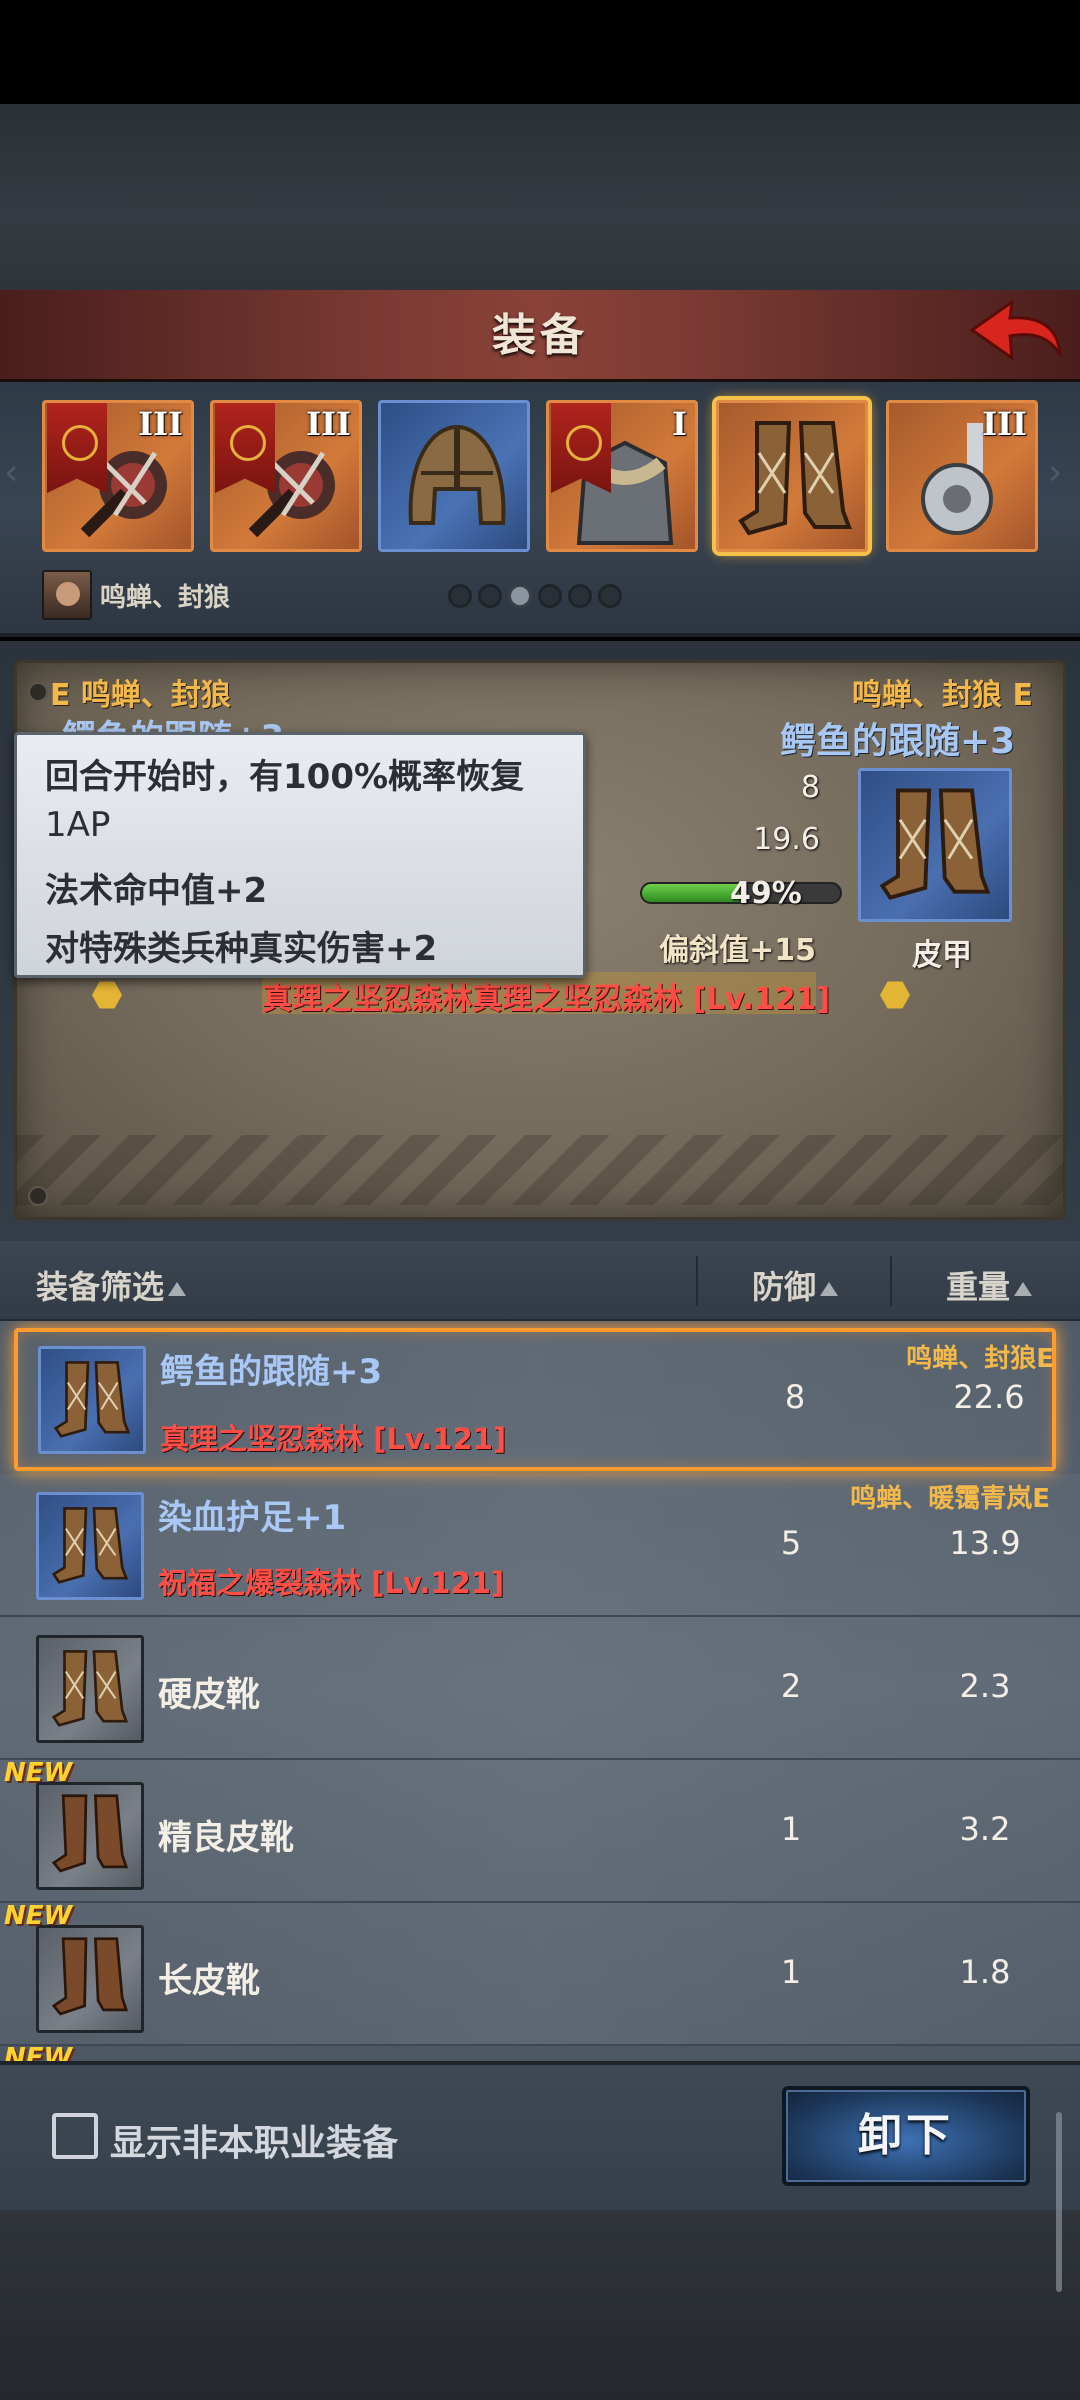 This screenshot has width=1080, height=2400. I want to click on item-set-name: 鸣蝉、封狼E, so click(980, 1359).